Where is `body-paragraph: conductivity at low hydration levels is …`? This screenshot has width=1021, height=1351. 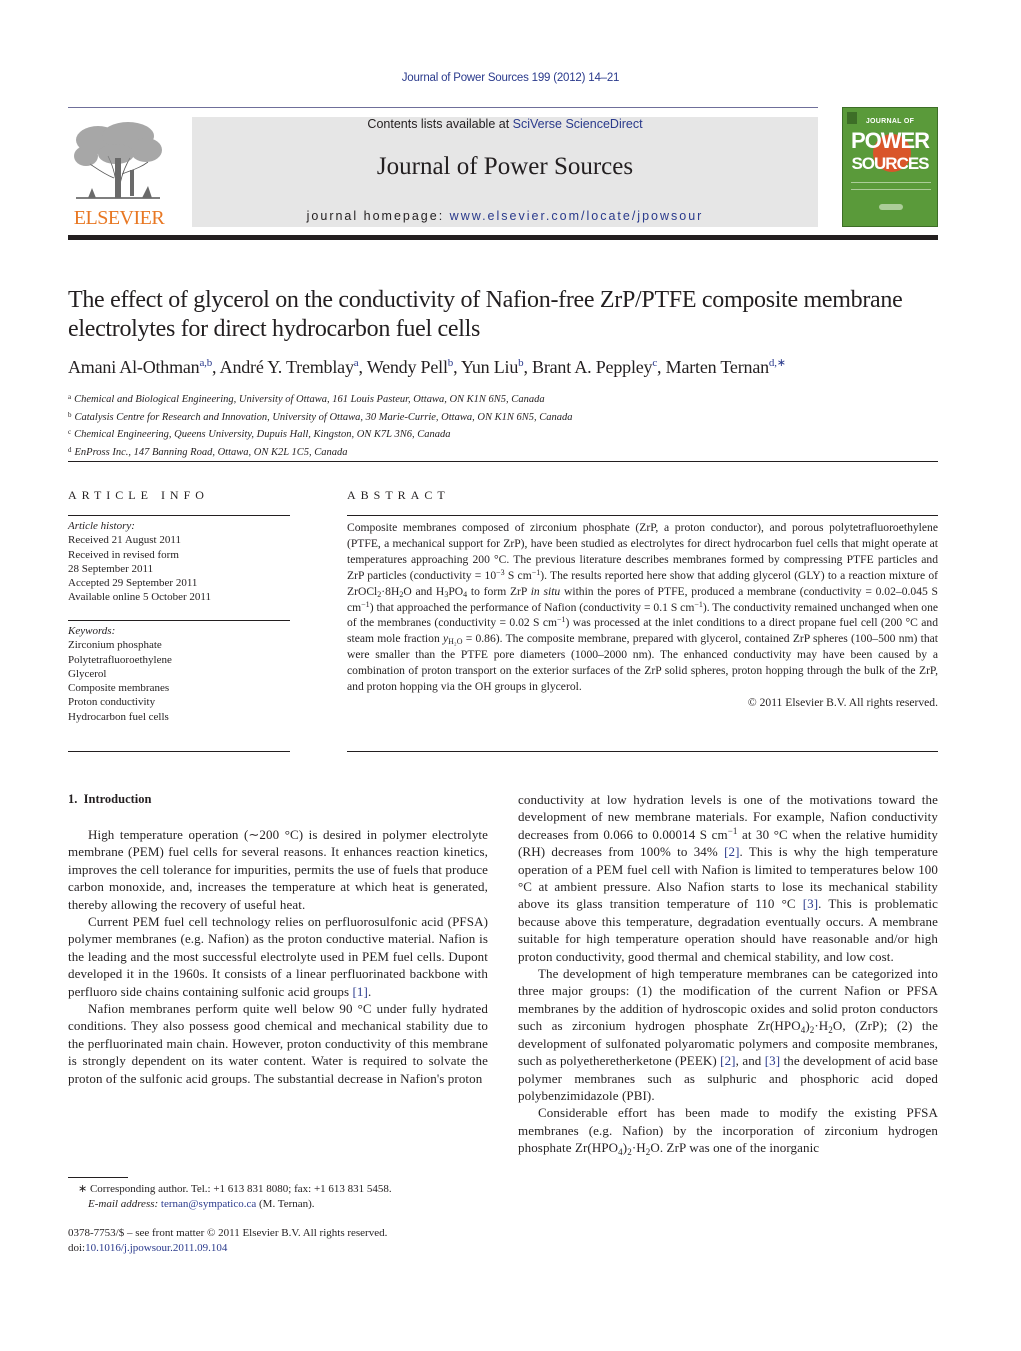
body-paragraph: conductivity at low hydration levels is … is located at coordinates (728, 878).